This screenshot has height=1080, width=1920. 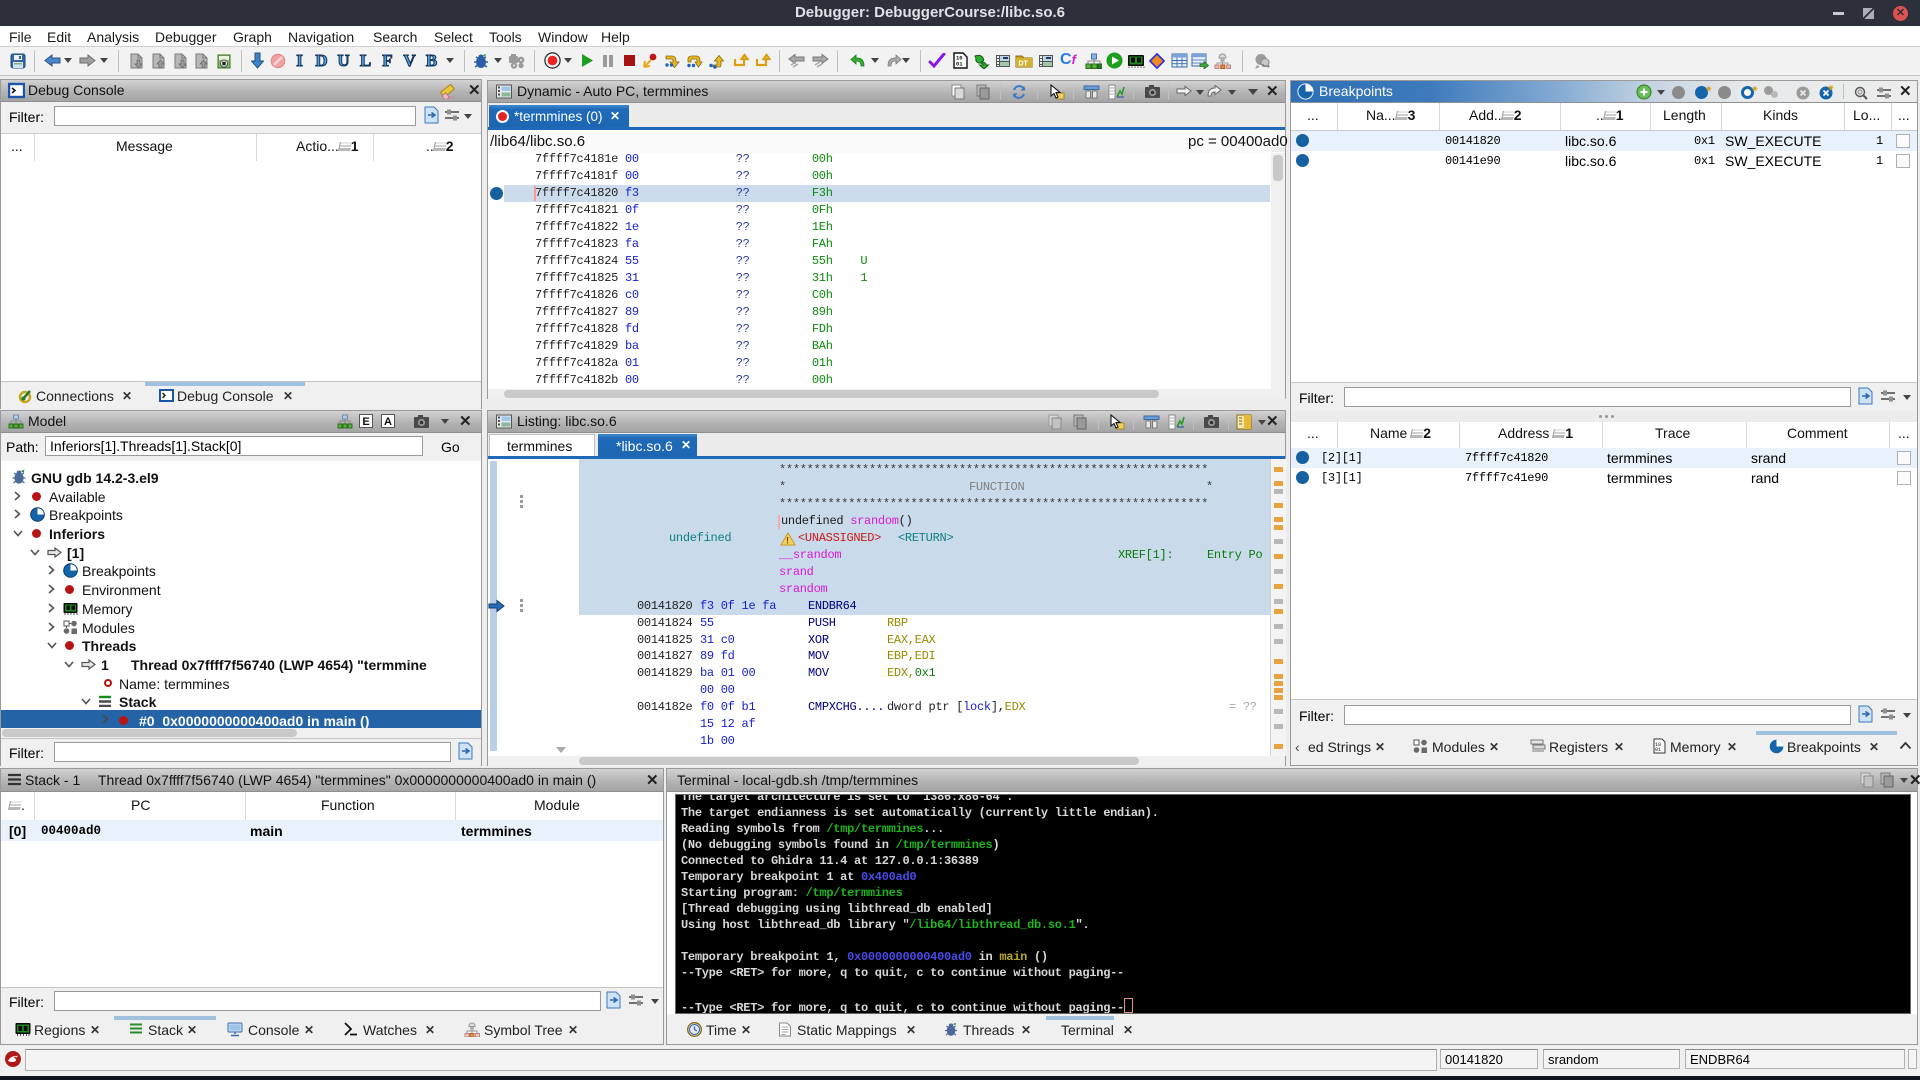 What do you see at coordinates (1024, 64) in the screenshot?
I see `svg-text: DT` at bounding box center [1024, 64].